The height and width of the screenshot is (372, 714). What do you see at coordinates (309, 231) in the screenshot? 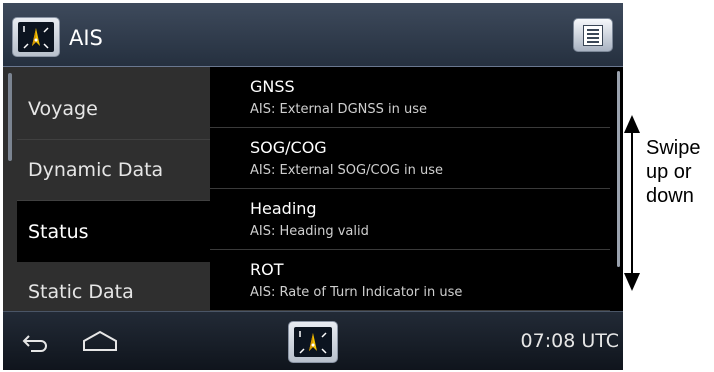
I see `list-item-subtitle: AIS: Heading valid` at bounding box center [309, 231].